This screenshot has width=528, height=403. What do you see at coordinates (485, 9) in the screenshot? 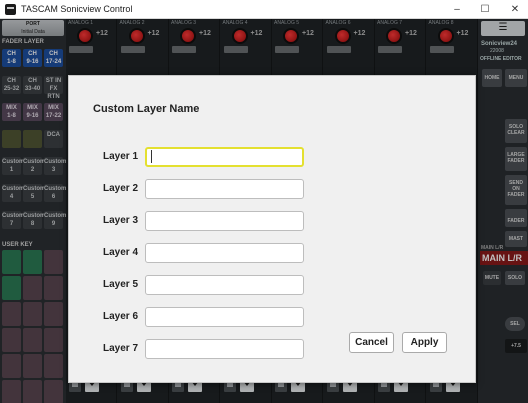
I see `maximize-button: ☐` at bounding box center [485, 9].